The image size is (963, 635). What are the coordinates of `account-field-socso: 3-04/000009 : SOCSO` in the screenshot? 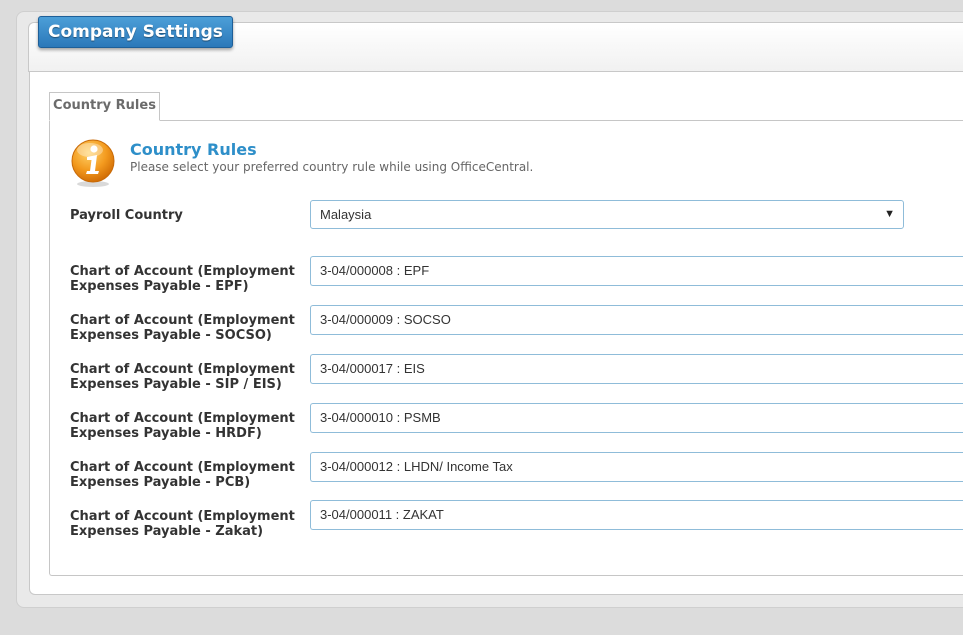 It's located at (636, 320).